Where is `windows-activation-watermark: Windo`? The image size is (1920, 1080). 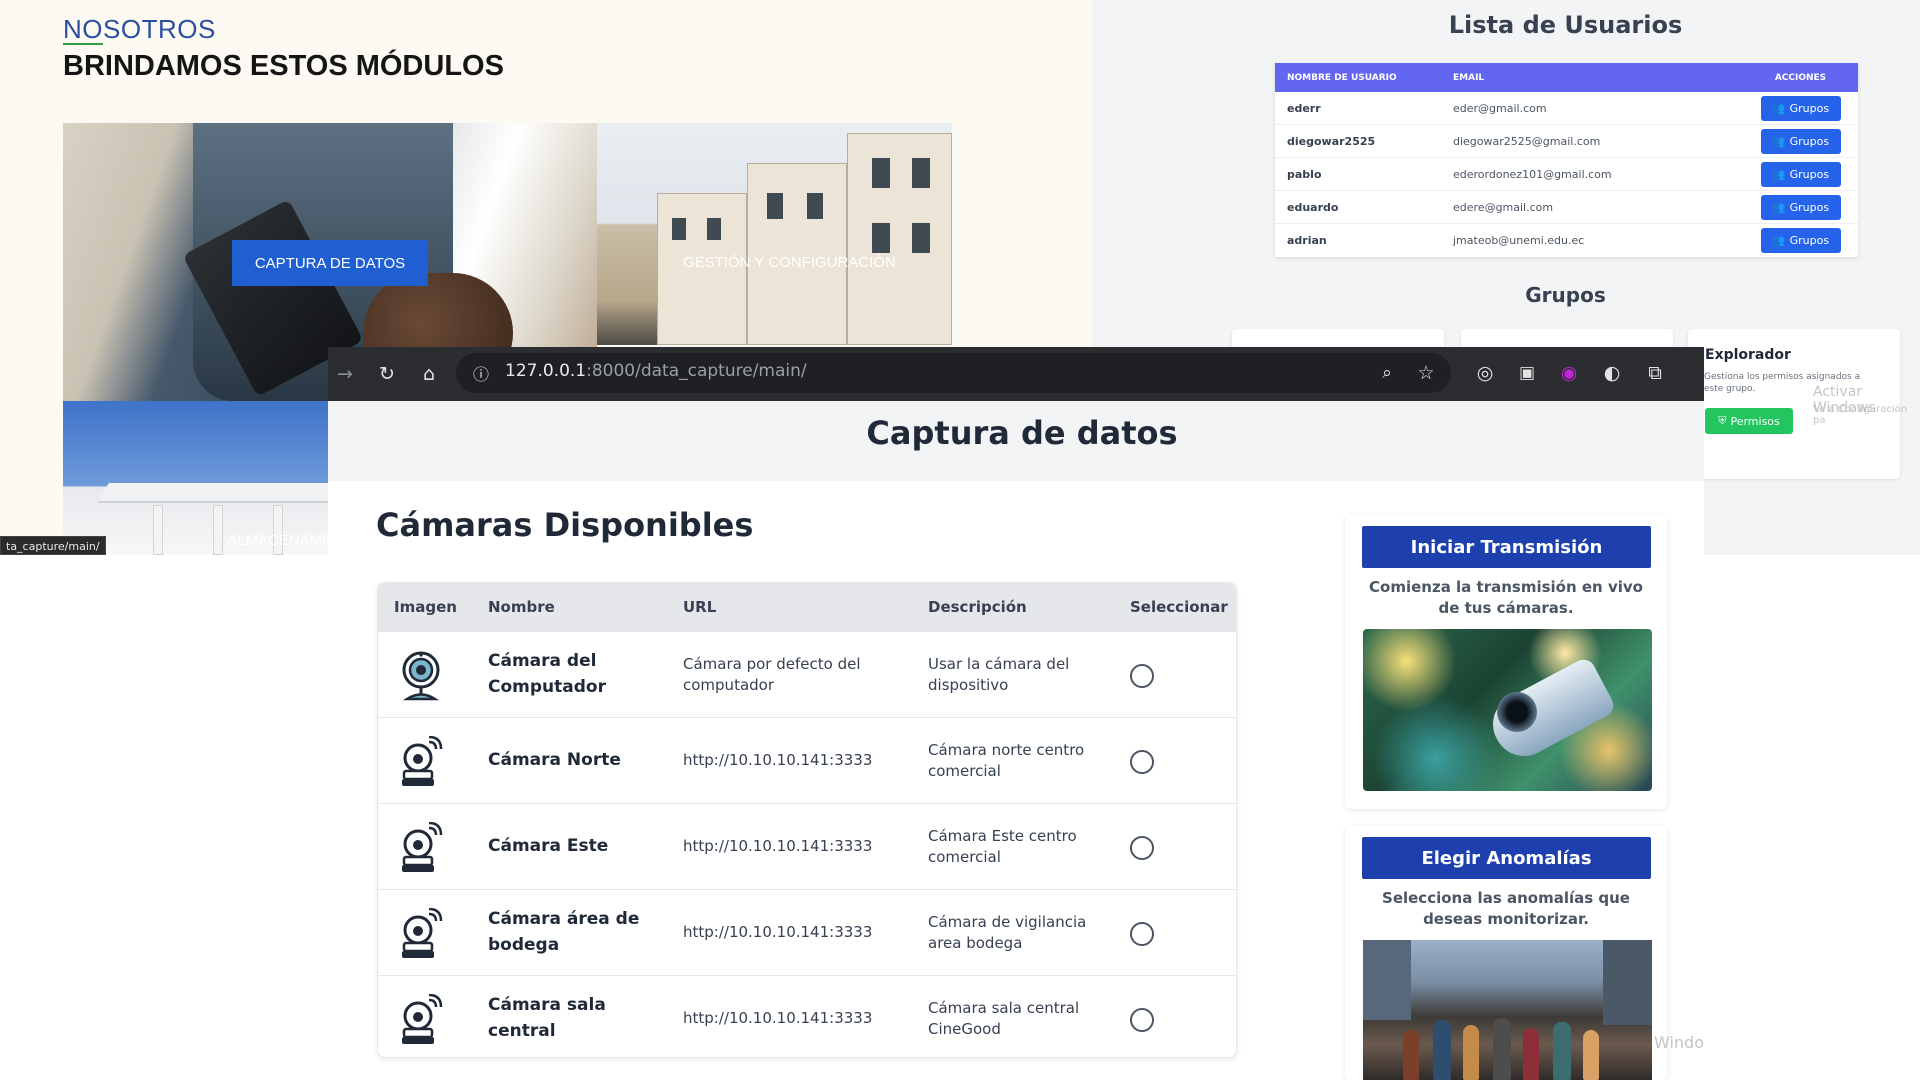 windows-activation-watermark: Windo is located at coordinates (1679, 1042).